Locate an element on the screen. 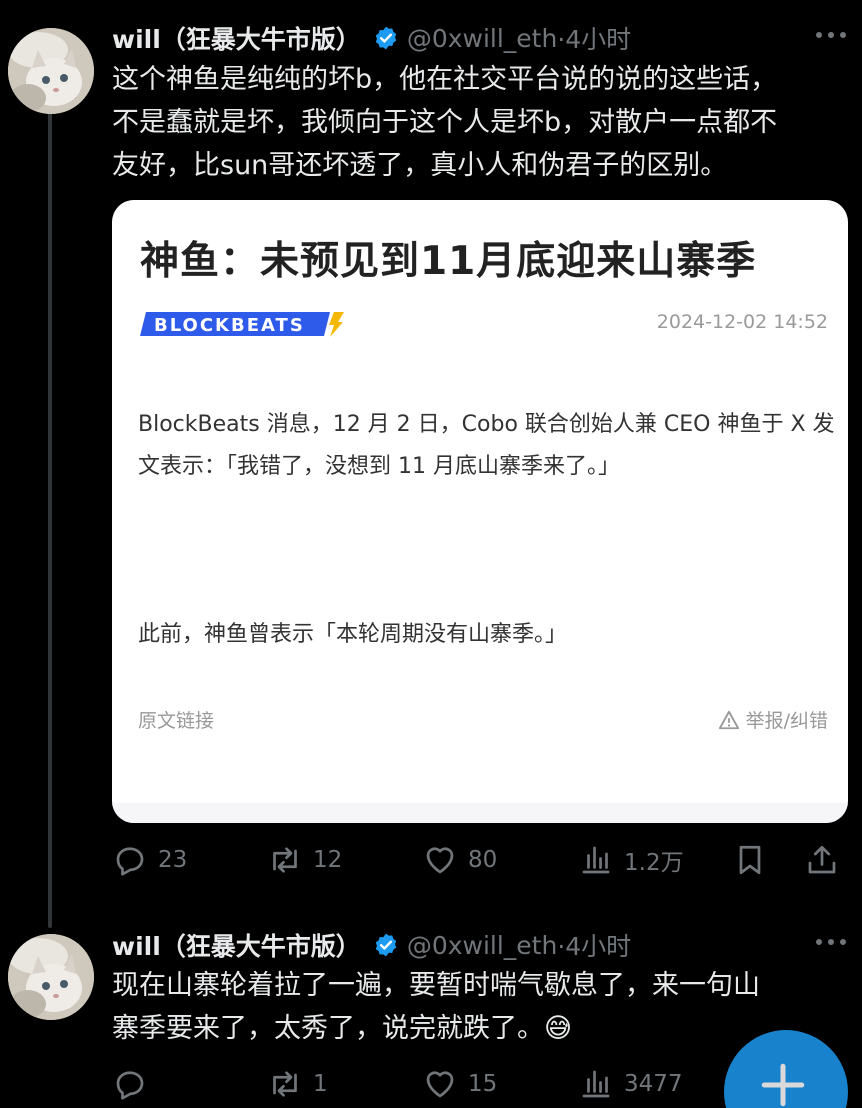 This screenshot has height=1108, width=862. like-count: 80 is located at coordinates (483, 860).